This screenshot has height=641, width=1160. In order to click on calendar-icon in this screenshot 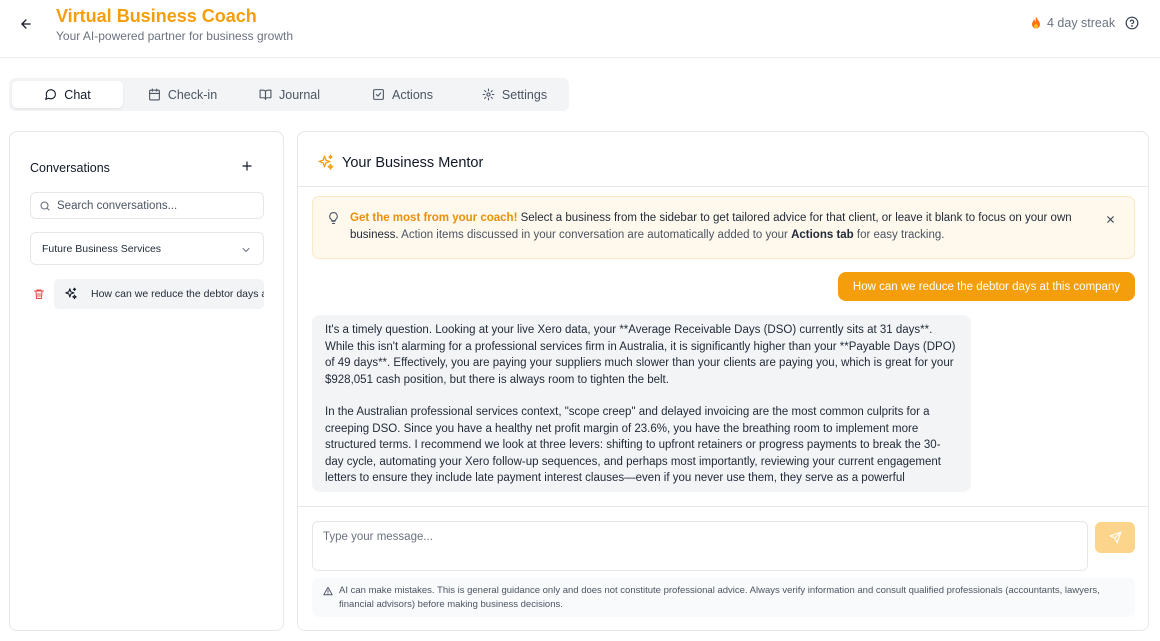, I will do `click(154, 94)`.